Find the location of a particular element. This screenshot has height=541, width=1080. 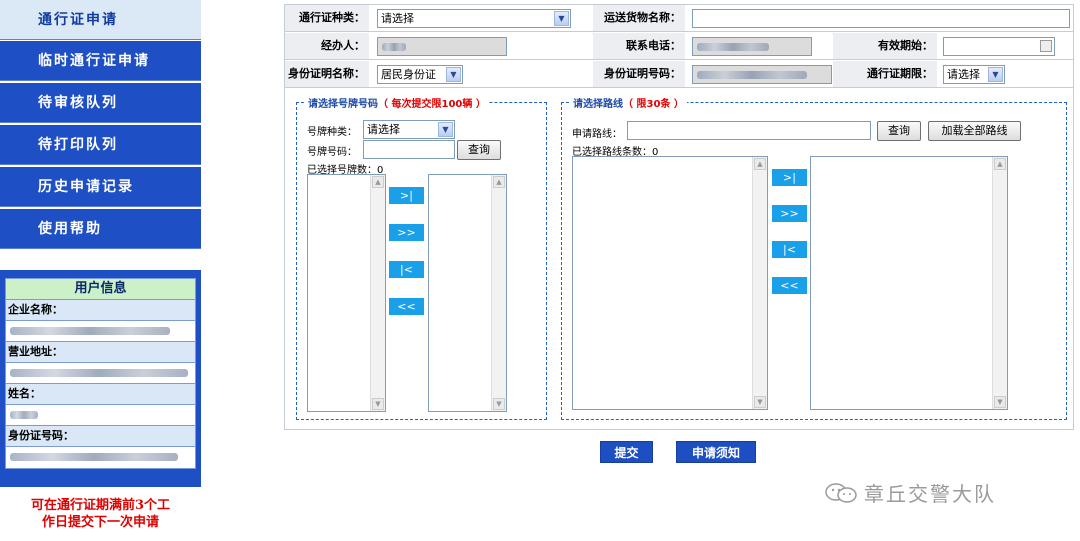

plate-number-input is located at coordinates (409, 149).